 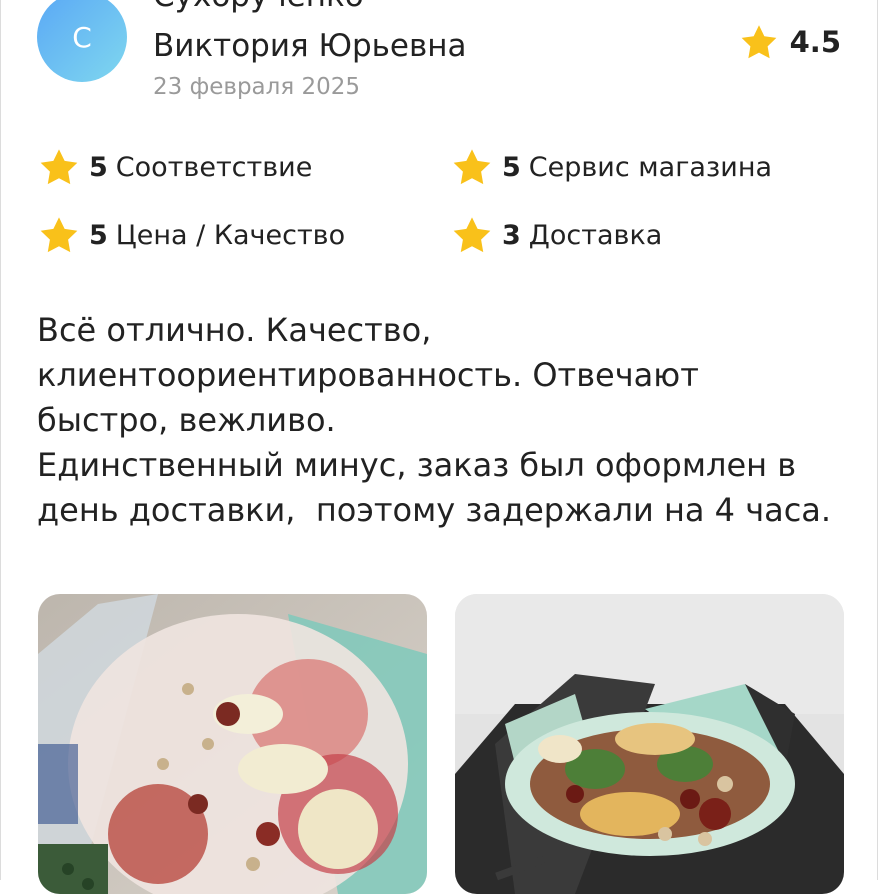 What do you see at coordinates (310, 46) in the screenshot?
I see `author-name: Виктория Юрьевна` at bounding box center [310, 46].